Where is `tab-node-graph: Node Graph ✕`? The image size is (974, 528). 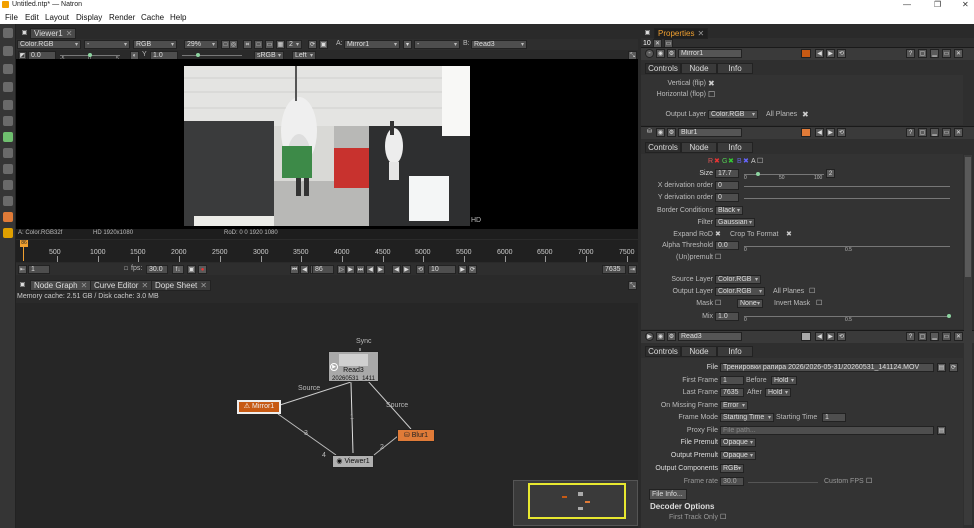 tab-node-graph: Node Graph ✕ is located at coordinates (61, 285).